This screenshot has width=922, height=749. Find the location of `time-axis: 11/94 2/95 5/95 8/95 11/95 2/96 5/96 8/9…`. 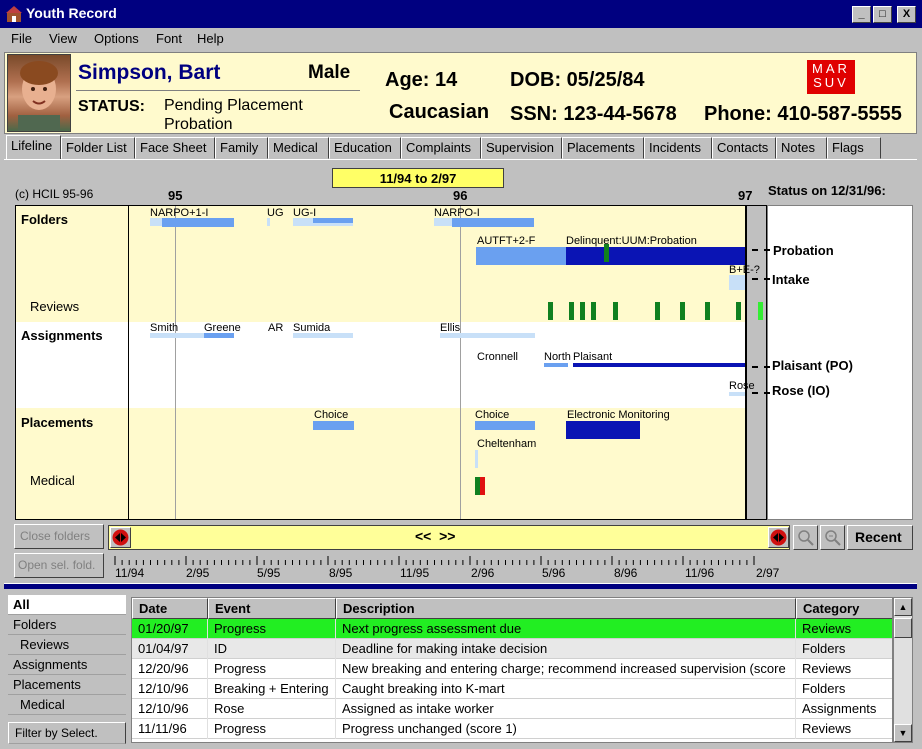

time-axis: 11/94 2/95 5/95 8/95 11/95 2/96 5/96 8/9… is located at coordinates (449, 568).